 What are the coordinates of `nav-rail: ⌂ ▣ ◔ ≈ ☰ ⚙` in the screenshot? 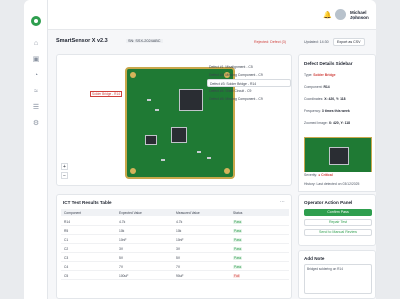 It's located at (36, 149).